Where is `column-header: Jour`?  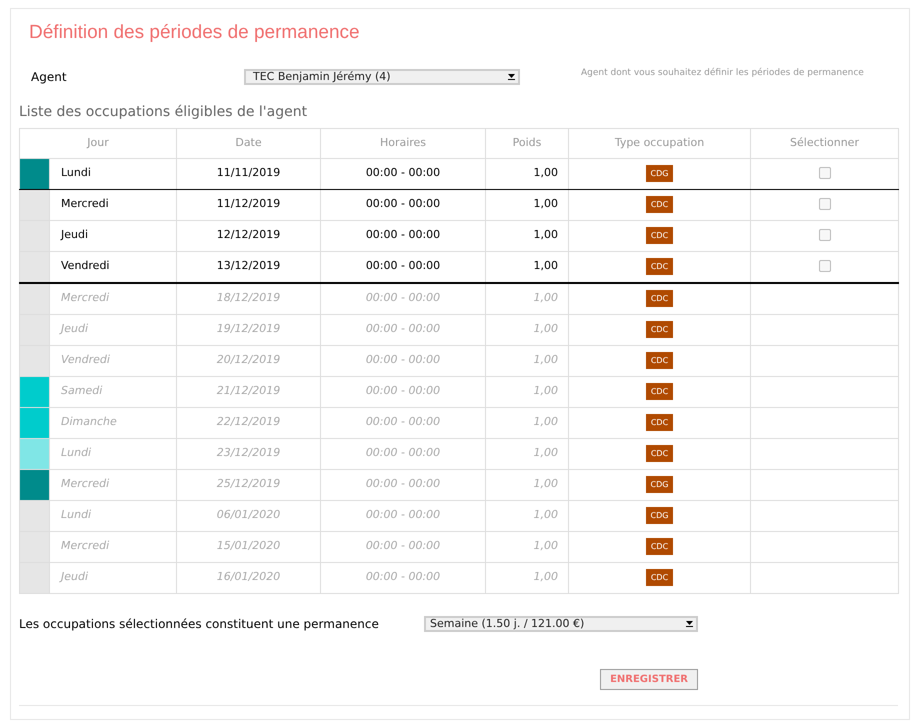 column-header: Jour is located at coordinates (98, 142).